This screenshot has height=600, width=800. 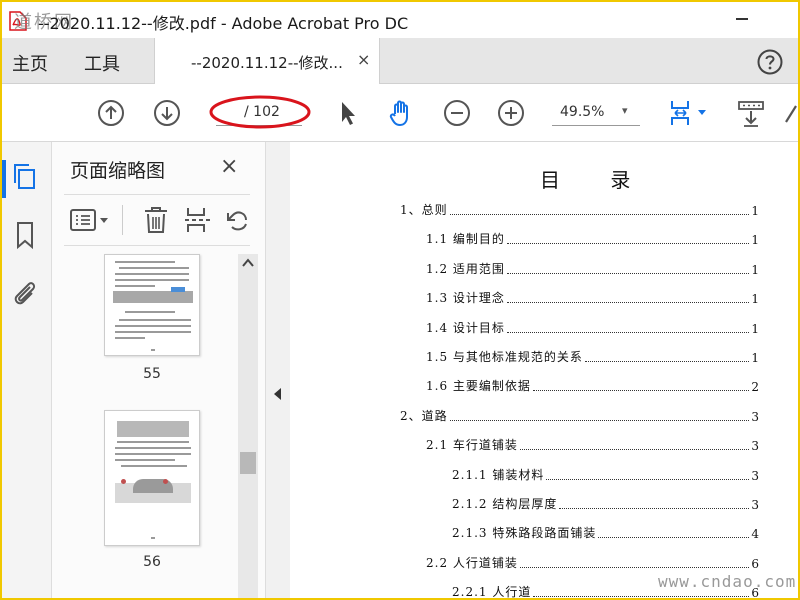 I want to click on close-panel-button: ×, so click(x=229, y=166).